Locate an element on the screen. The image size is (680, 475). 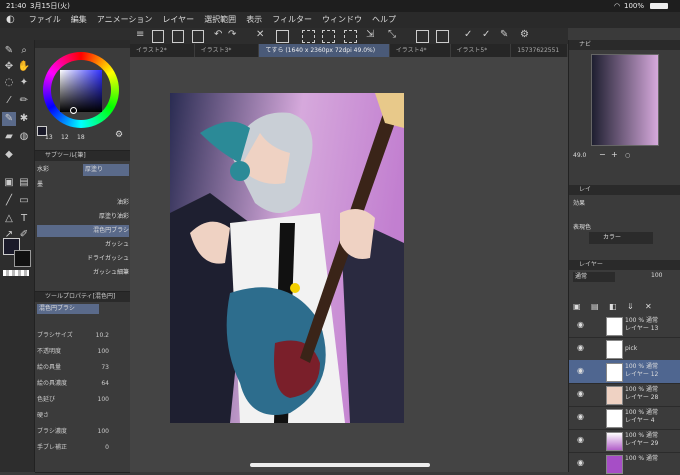
layer-row: ◉ 100 % 通常 レイヤー 29 is located at coordinates (624, 441).